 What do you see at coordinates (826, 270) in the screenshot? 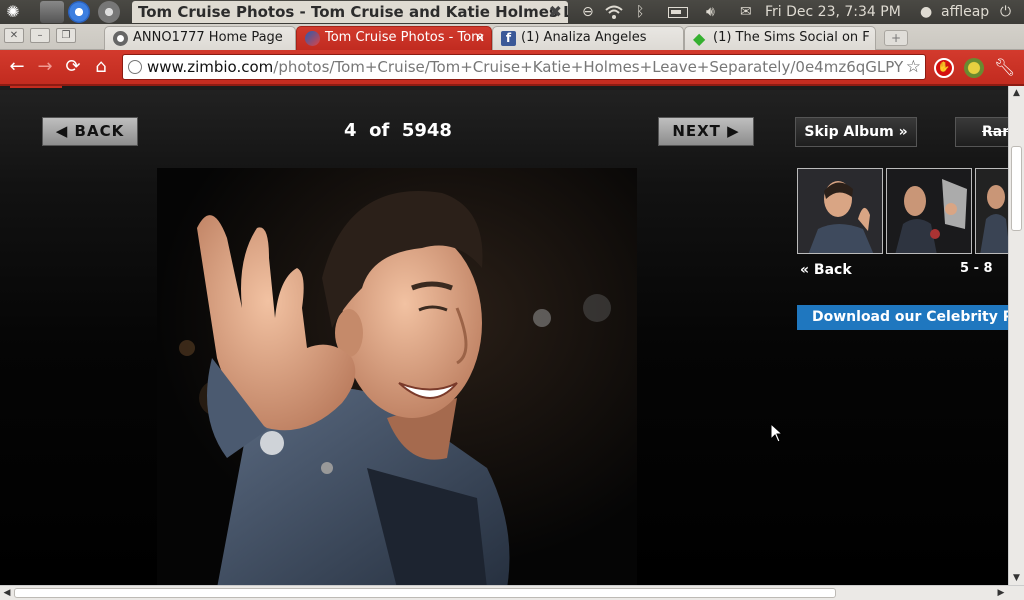
I see `thumbnails-back-link: « Back` at bounding box center [826, 270].